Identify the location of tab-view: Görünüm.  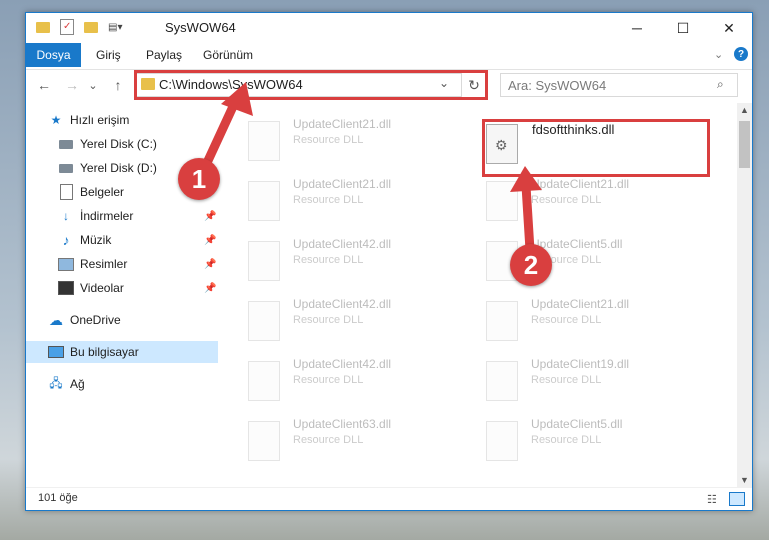
(228, 55).